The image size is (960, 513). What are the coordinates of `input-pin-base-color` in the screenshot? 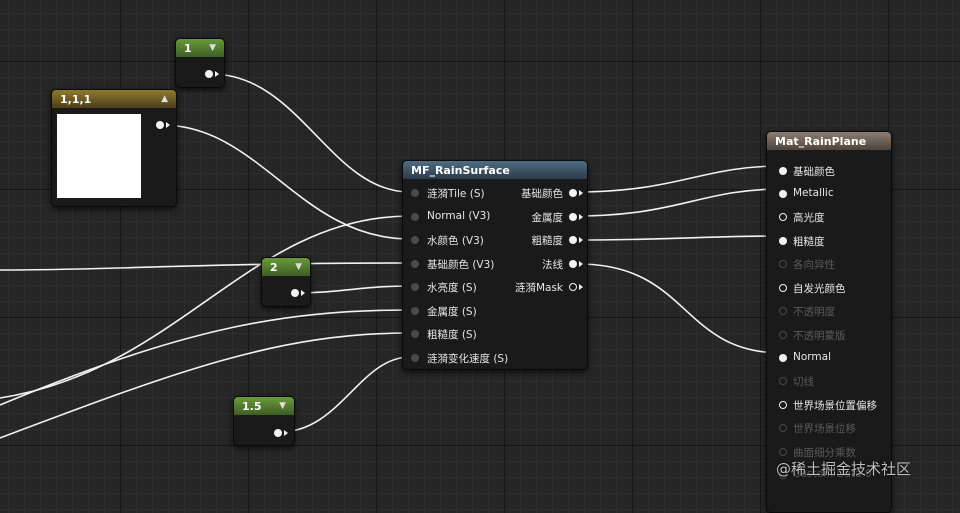 It's located at (415, 264).